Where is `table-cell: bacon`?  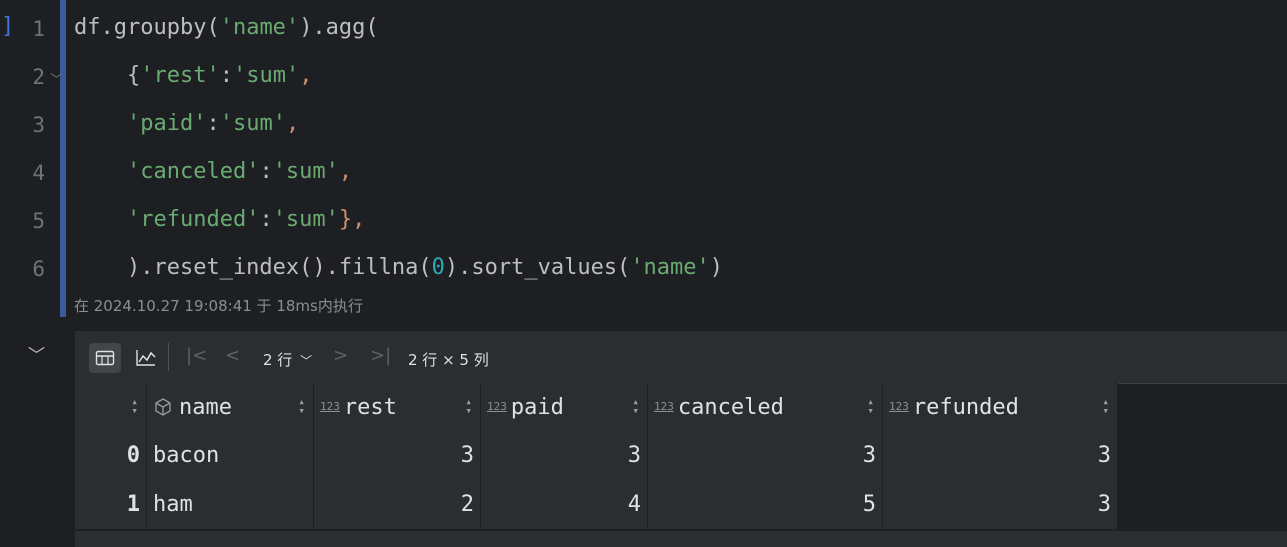 table-cell: bacon is located at coordinates (230, 455).